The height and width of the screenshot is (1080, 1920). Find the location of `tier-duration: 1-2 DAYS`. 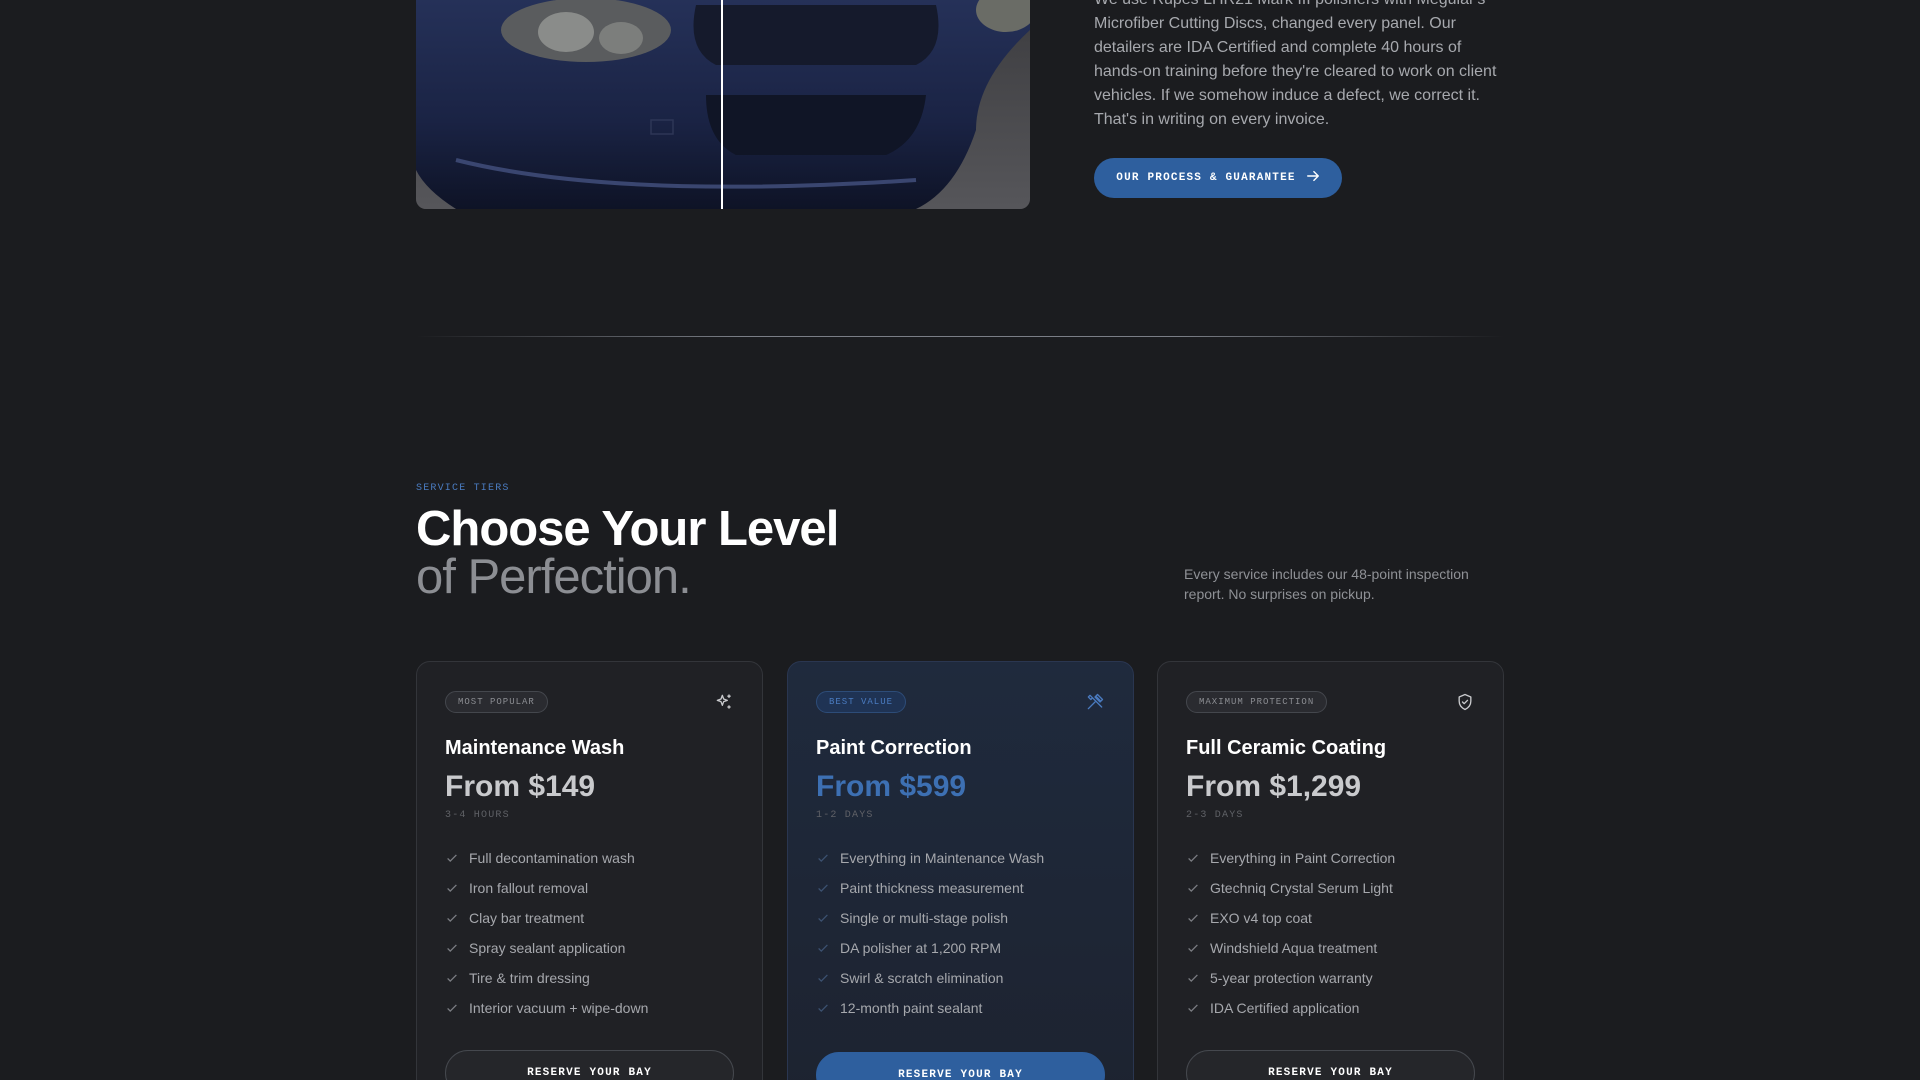

tier-duration: 1-2 DAYS is located at coordinates (845, 815).